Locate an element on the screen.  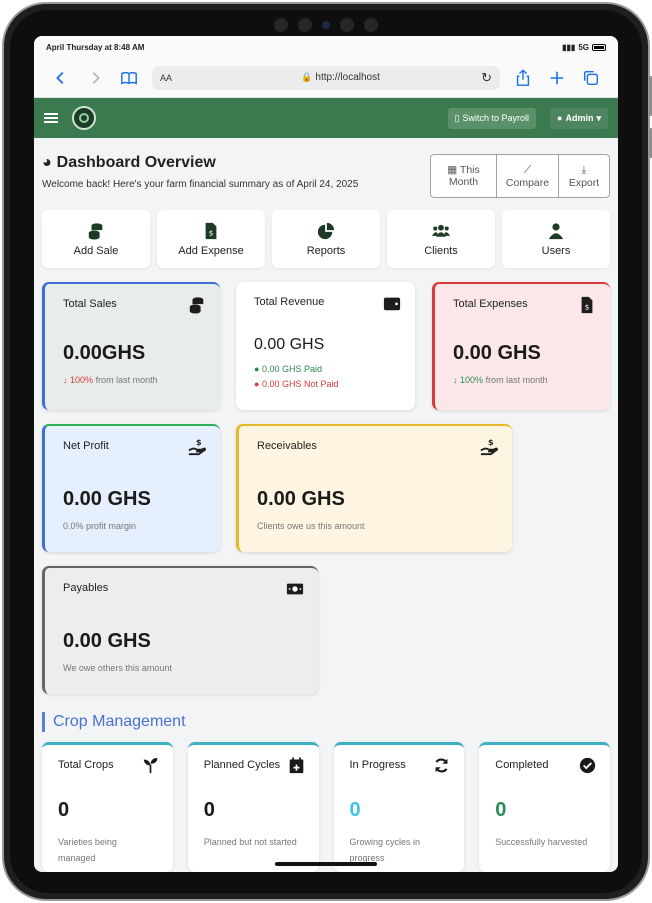
new-tab-icon is located at coordinates (557, 78).